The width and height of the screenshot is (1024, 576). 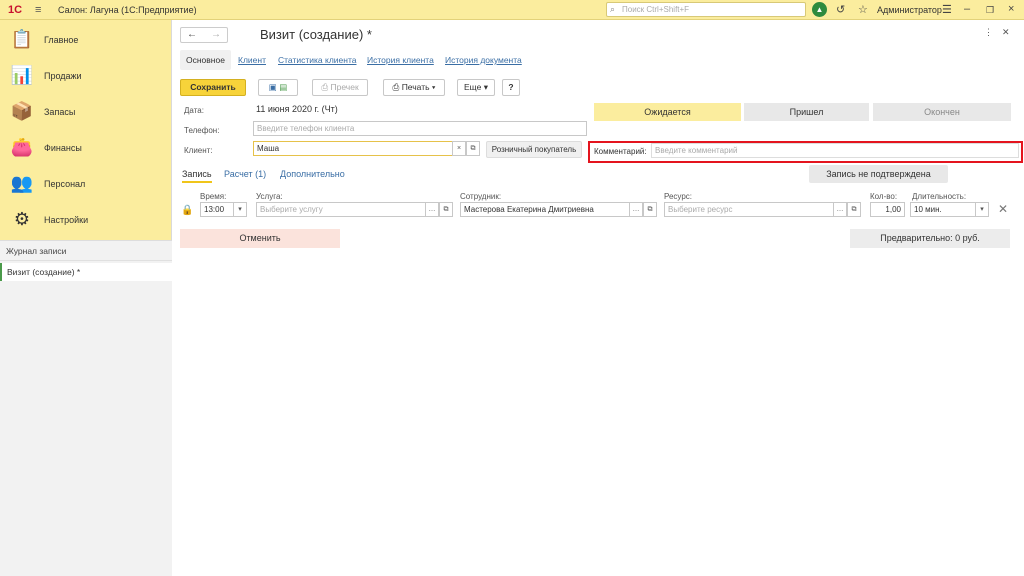 I want to click on duration-field: 10 мин., so click(x=943, y=209).